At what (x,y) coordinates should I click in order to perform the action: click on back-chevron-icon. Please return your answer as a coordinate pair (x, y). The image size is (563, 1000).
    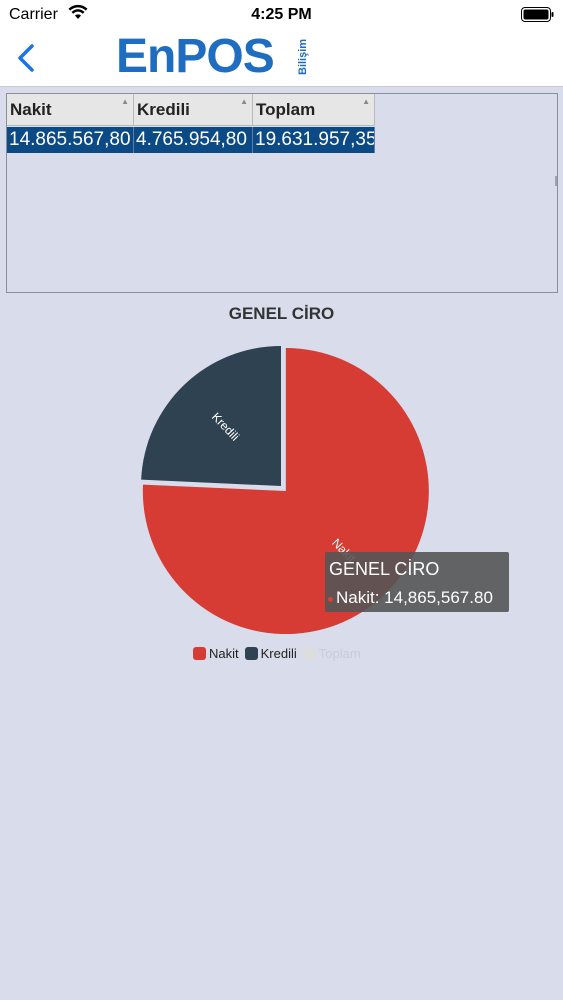
    Looking at the image, I should click on (26, 58).